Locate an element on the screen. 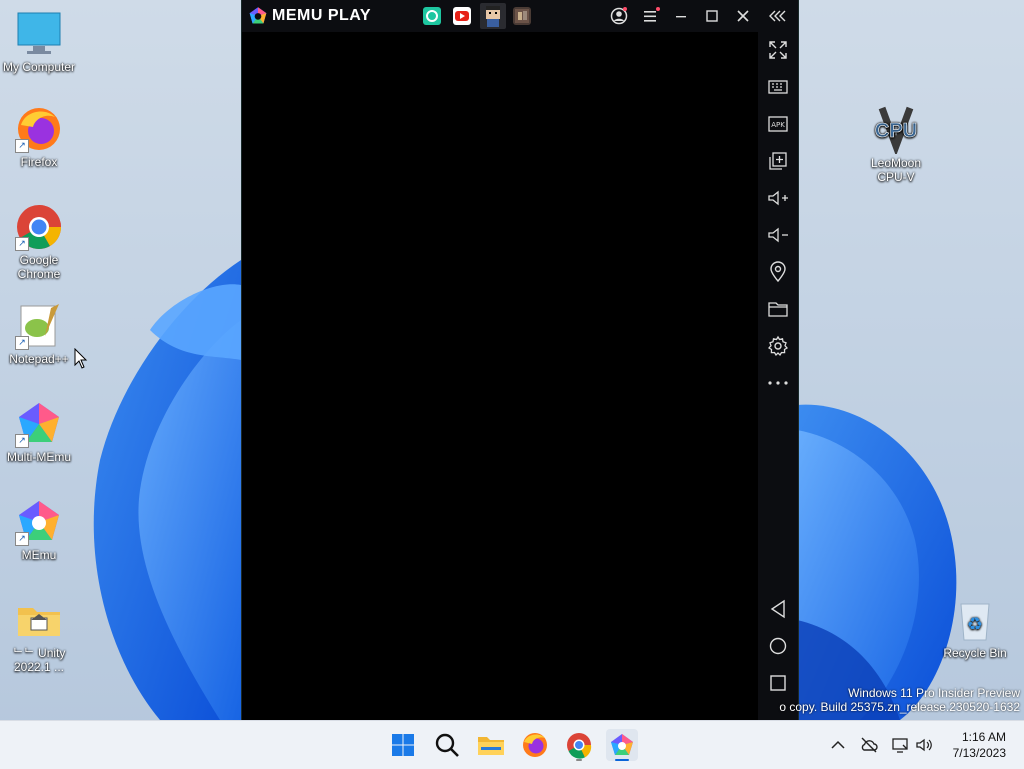  desktop-icon-multi-memu: ↗ Multi-MEmu is located at coordinates (39, 432).